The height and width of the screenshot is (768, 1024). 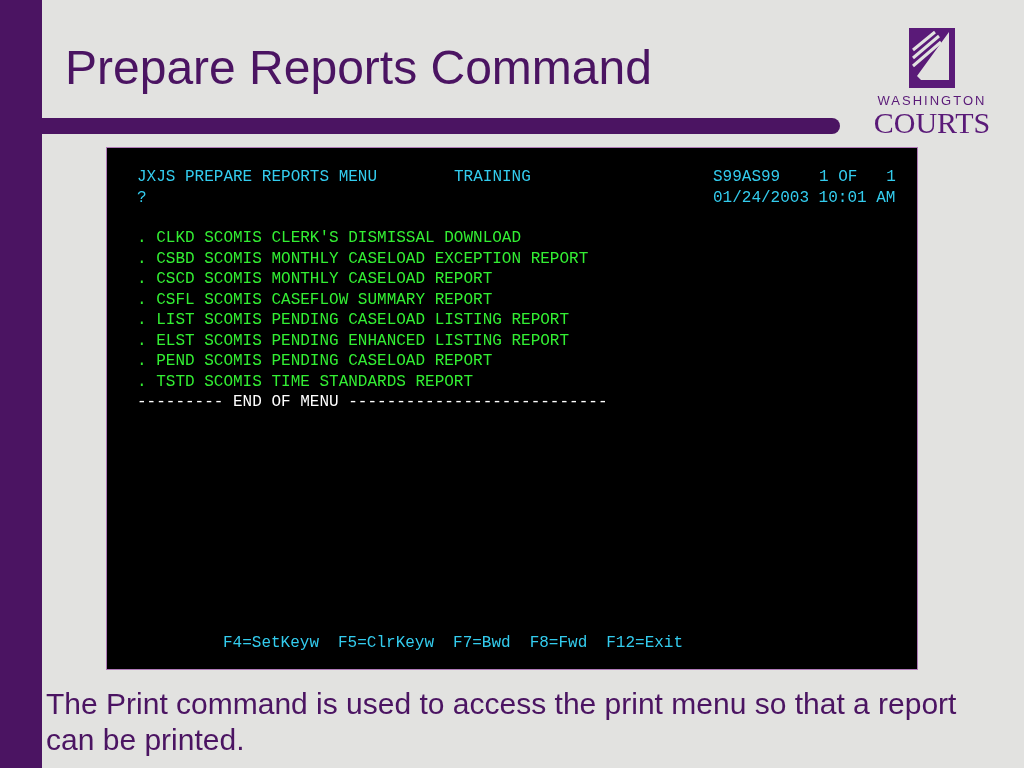 What do you see at coordinates (932, 101) in the screenshot?
I see `logo-subtitle: WASHINGTON` at bounding box center [932, 101].